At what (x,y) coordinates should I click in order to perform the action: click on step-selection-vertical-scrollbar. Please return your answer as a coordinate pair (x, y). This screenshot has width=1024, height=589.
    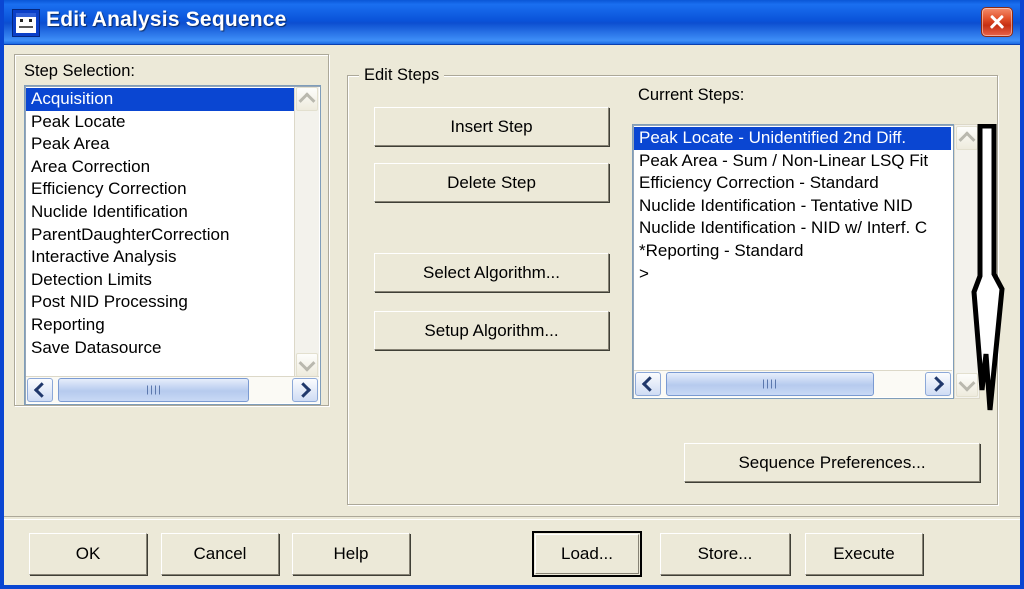
    Looking at the image, I should click on (306, 232).